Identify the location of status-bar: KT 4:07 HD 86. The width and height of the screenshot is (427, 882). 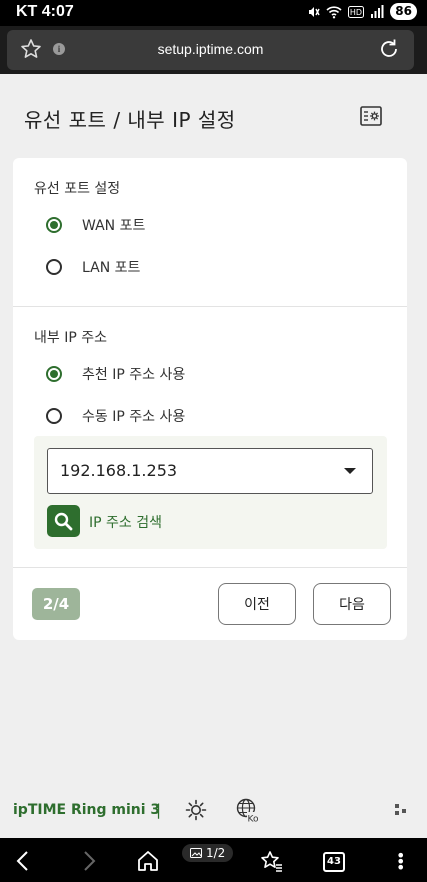
(213, 13).